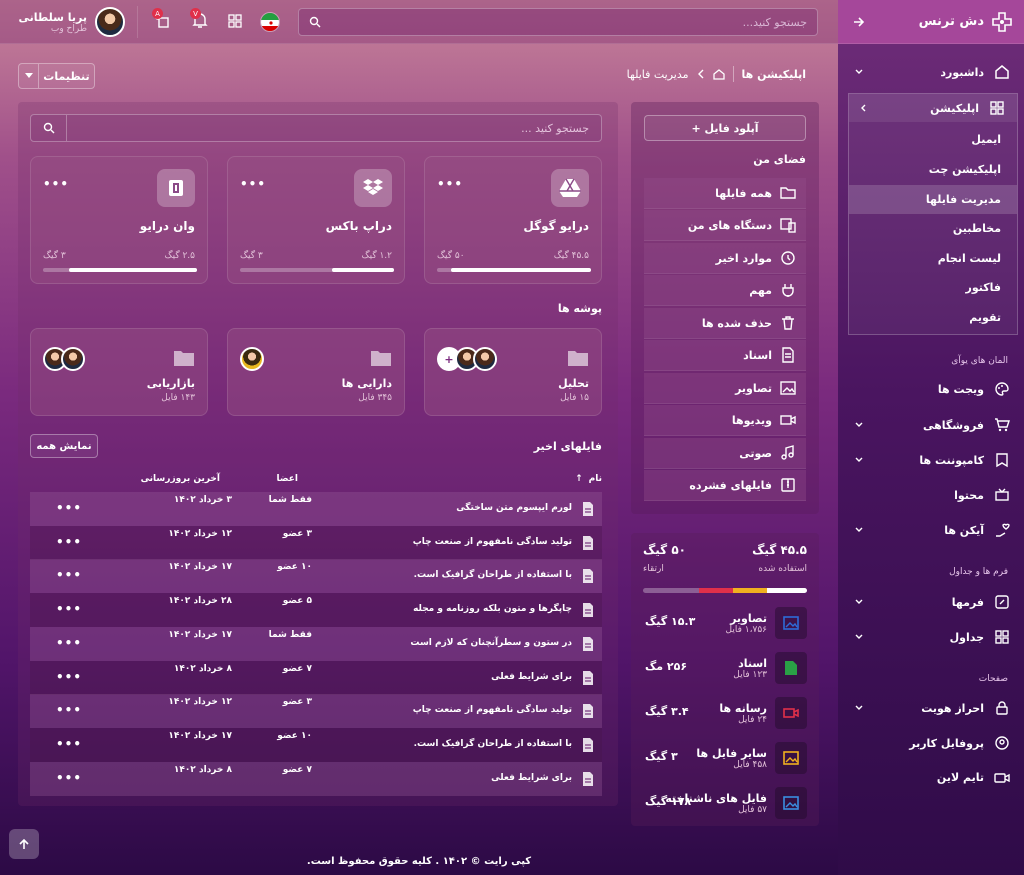 The image size is (1024, 875). I want to click on chevron-down-icon, so click(859, 460).